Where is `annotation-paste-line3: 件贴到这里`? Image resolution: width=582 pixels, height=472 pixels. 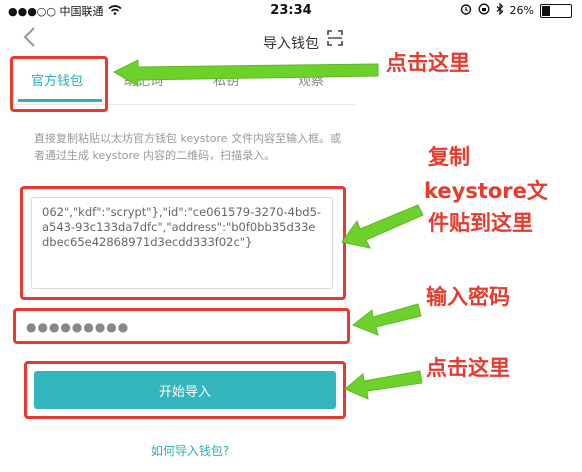 annotation-paste-line3: 件贴到这里 is located at coordinates (480, 223).